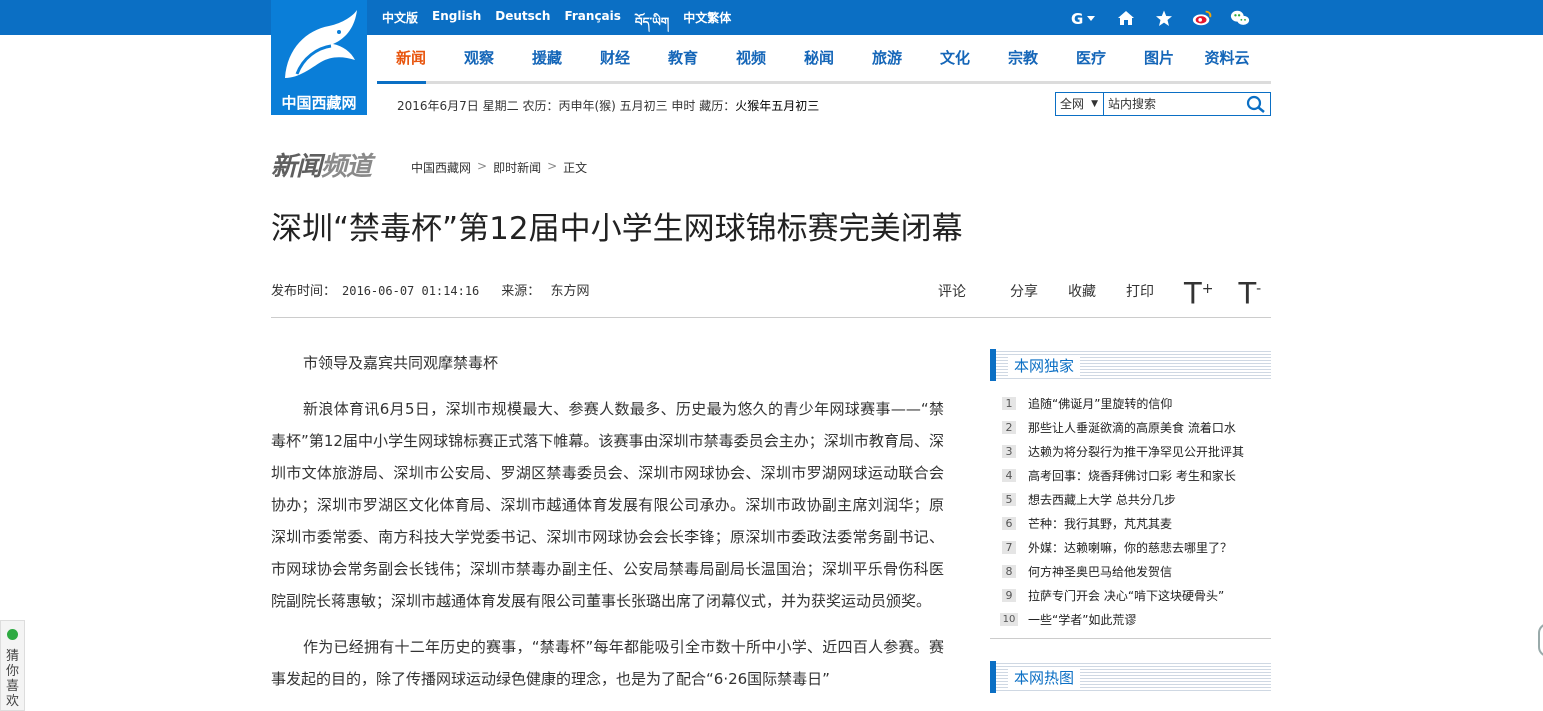  Describe the element at coordinates (1082, 619) in the screenshot. I see `list-item-title: 一些“学者”如此荒谬` at that location.